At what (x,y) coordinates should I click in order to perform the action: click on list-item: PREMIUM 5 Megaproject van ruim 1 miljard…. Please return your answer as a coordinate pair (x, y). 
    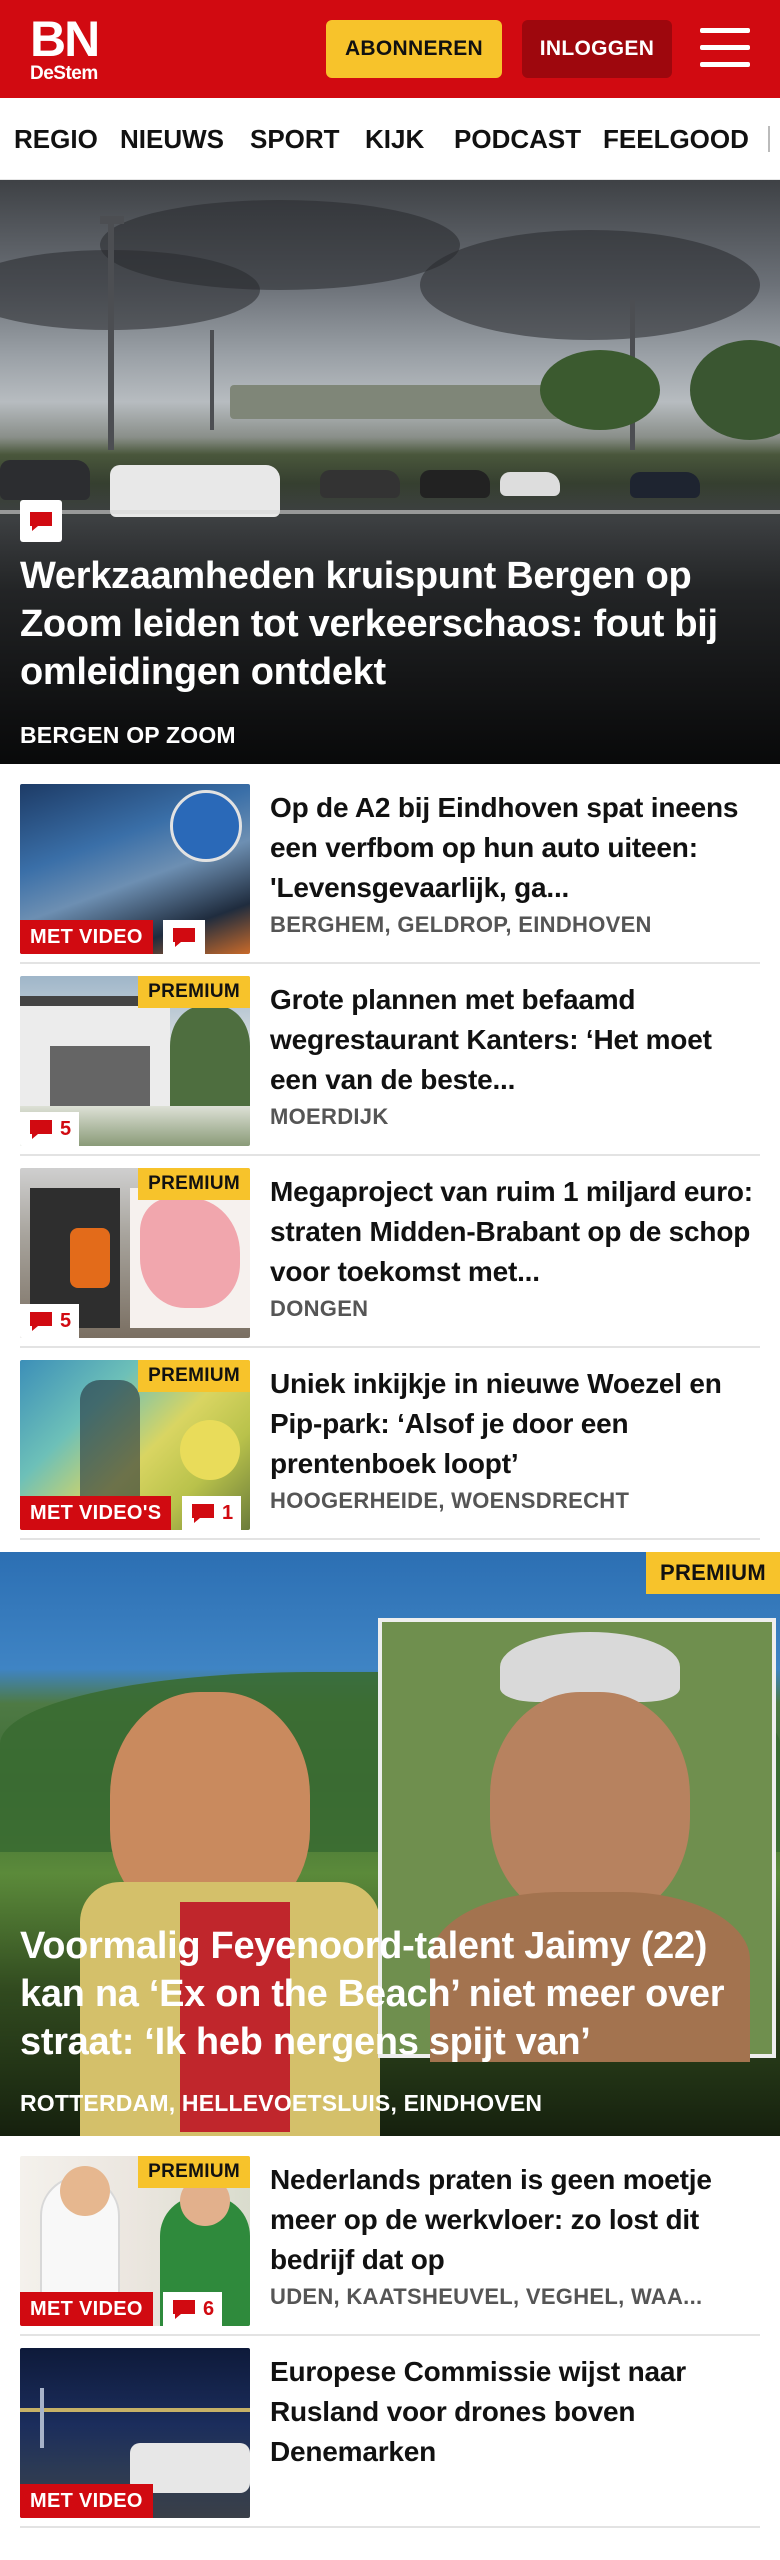
    Looking at the image, I should click on (390, 1258).